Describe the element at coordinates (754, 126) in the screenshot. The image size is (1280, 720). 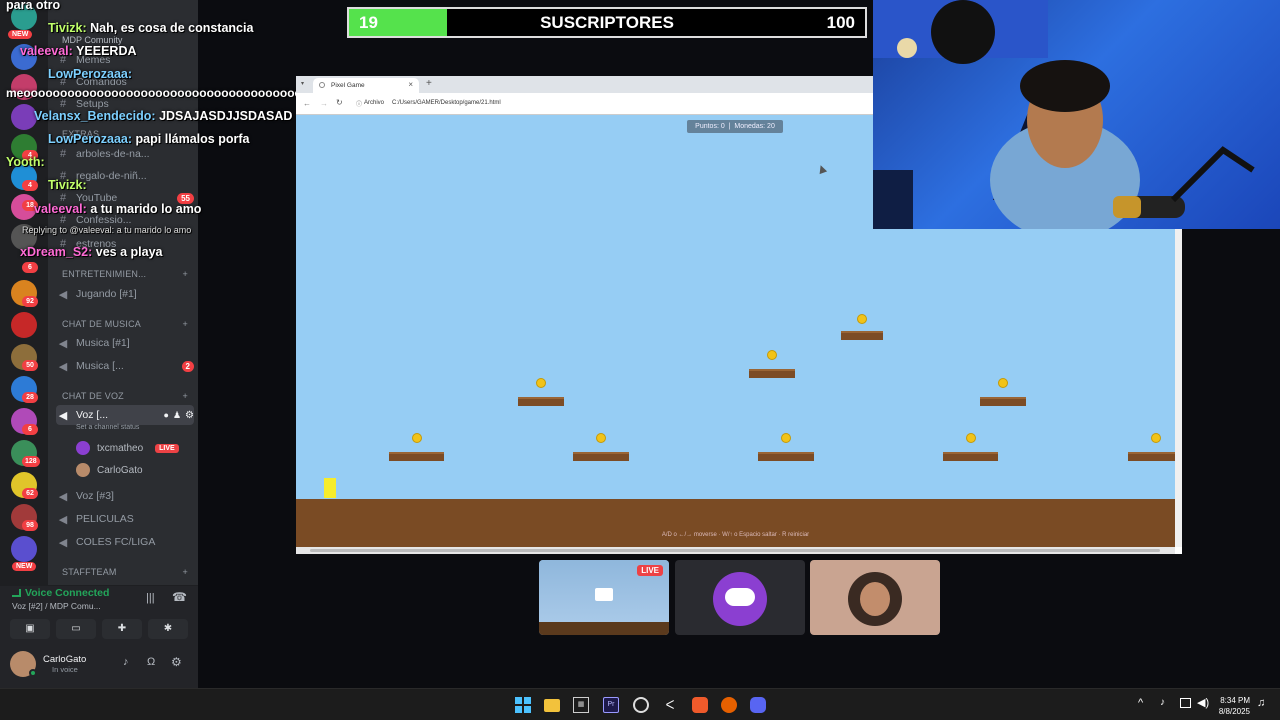
I see `coins-counter: Monedas: 20` at that location.